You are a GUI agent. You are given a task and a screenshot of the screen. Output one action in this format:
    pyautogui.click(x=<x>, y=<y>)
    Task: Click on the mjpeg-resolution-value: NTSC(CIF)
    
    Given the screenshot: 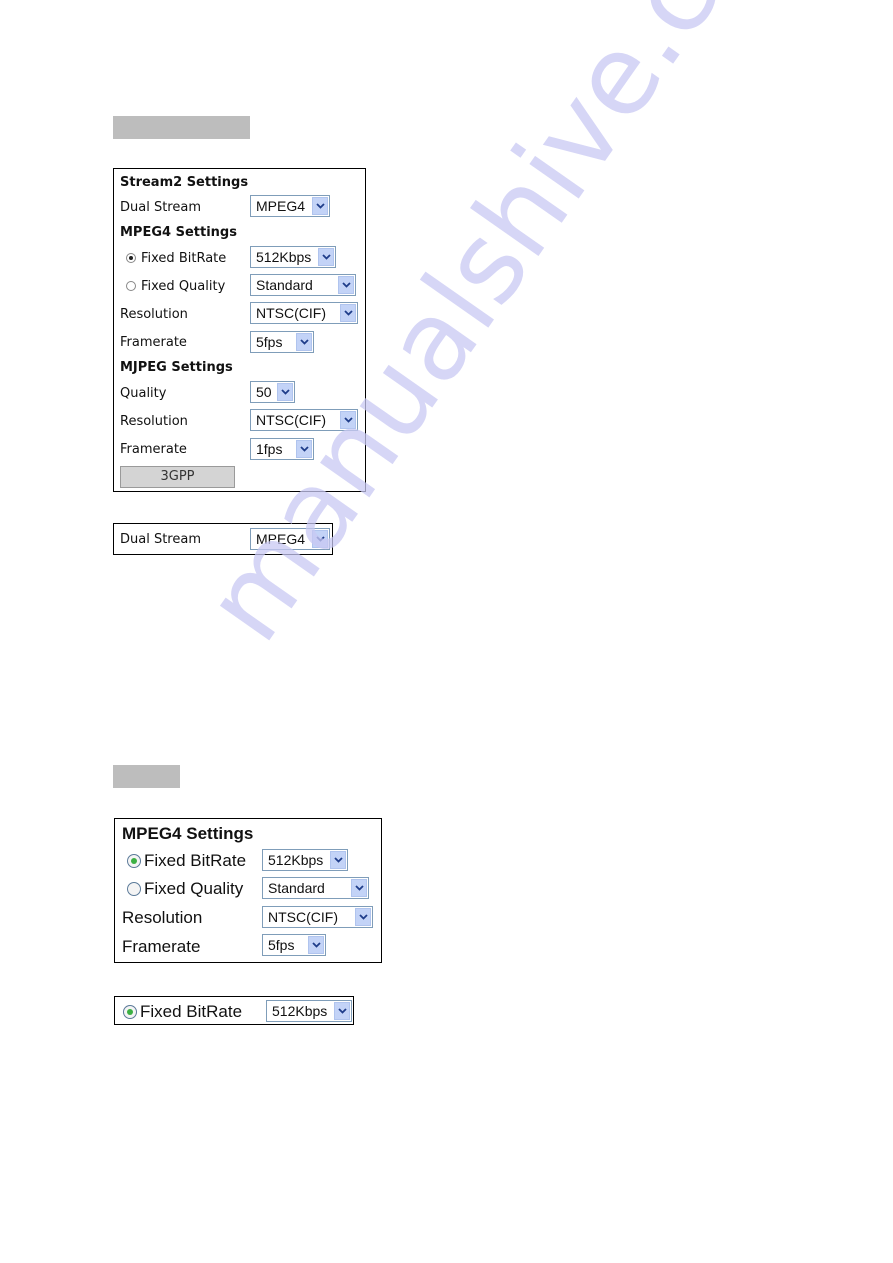 What is the action you would take?
    pyautogui.click(x=291, y=420)
    